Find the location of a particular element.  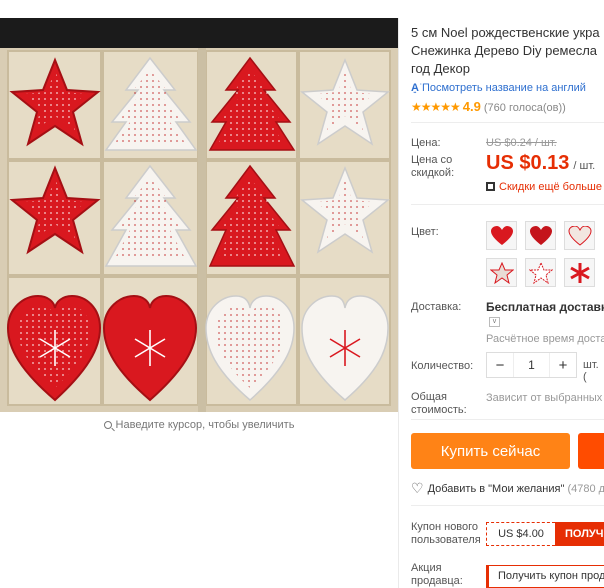

heart-outline-icon: ♡ is located at coordinates (417, 488).